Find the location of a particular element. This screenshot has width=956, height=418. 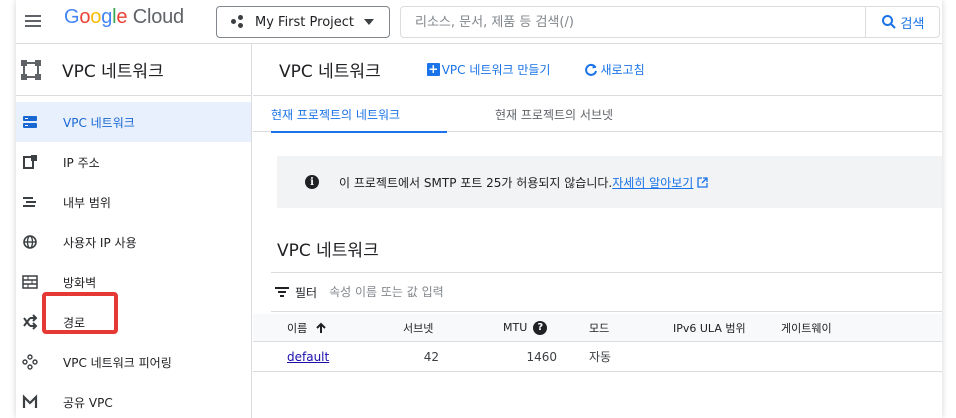

google-cloud-logo: Google Cloud is located at coordinates (124, 17).